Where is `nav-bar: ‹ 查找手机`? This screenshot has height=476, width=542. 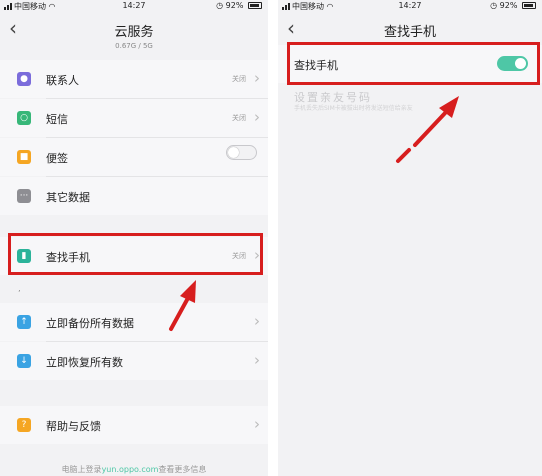 nav-bar: ‹ 查找手机 is located at coordinates (410, 29).